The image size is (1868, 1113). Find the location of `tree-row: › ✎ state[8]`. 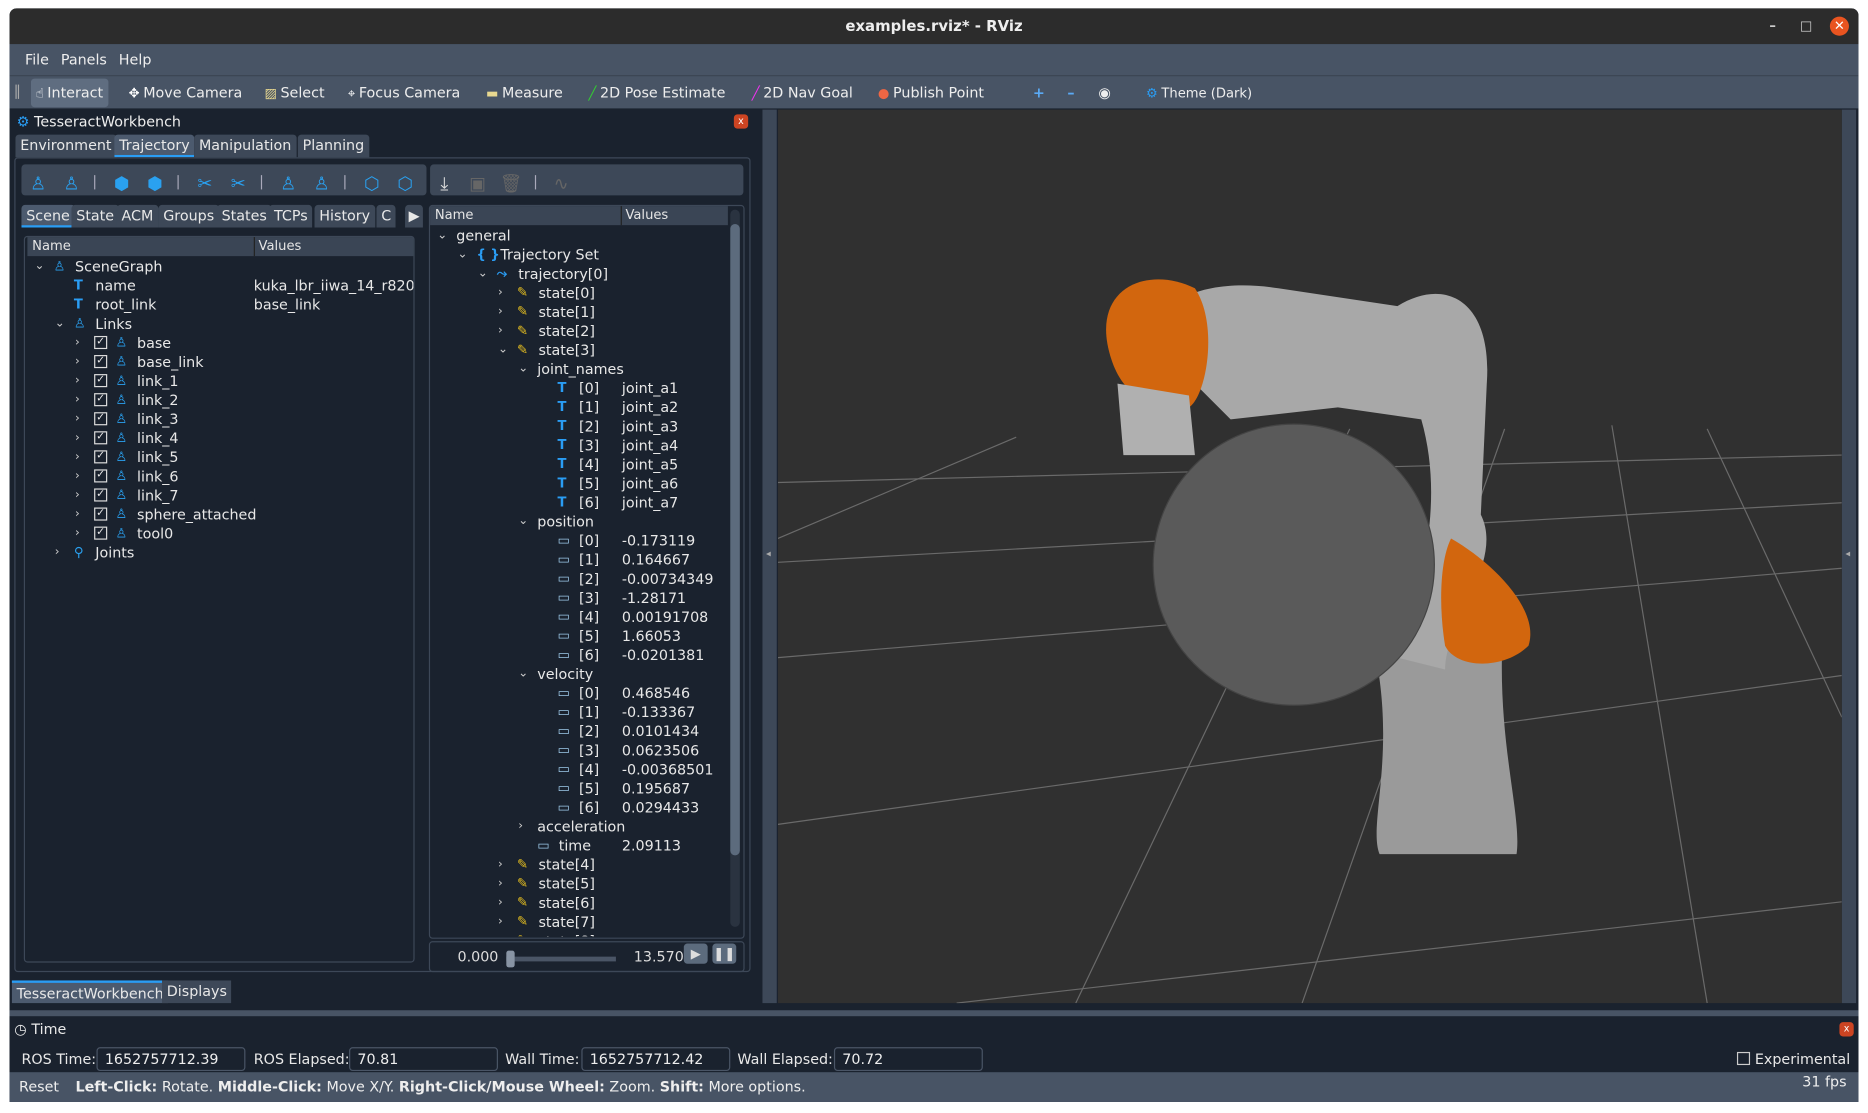

tree-row: › ✎ state[8] is located at coordinates (579, 934).